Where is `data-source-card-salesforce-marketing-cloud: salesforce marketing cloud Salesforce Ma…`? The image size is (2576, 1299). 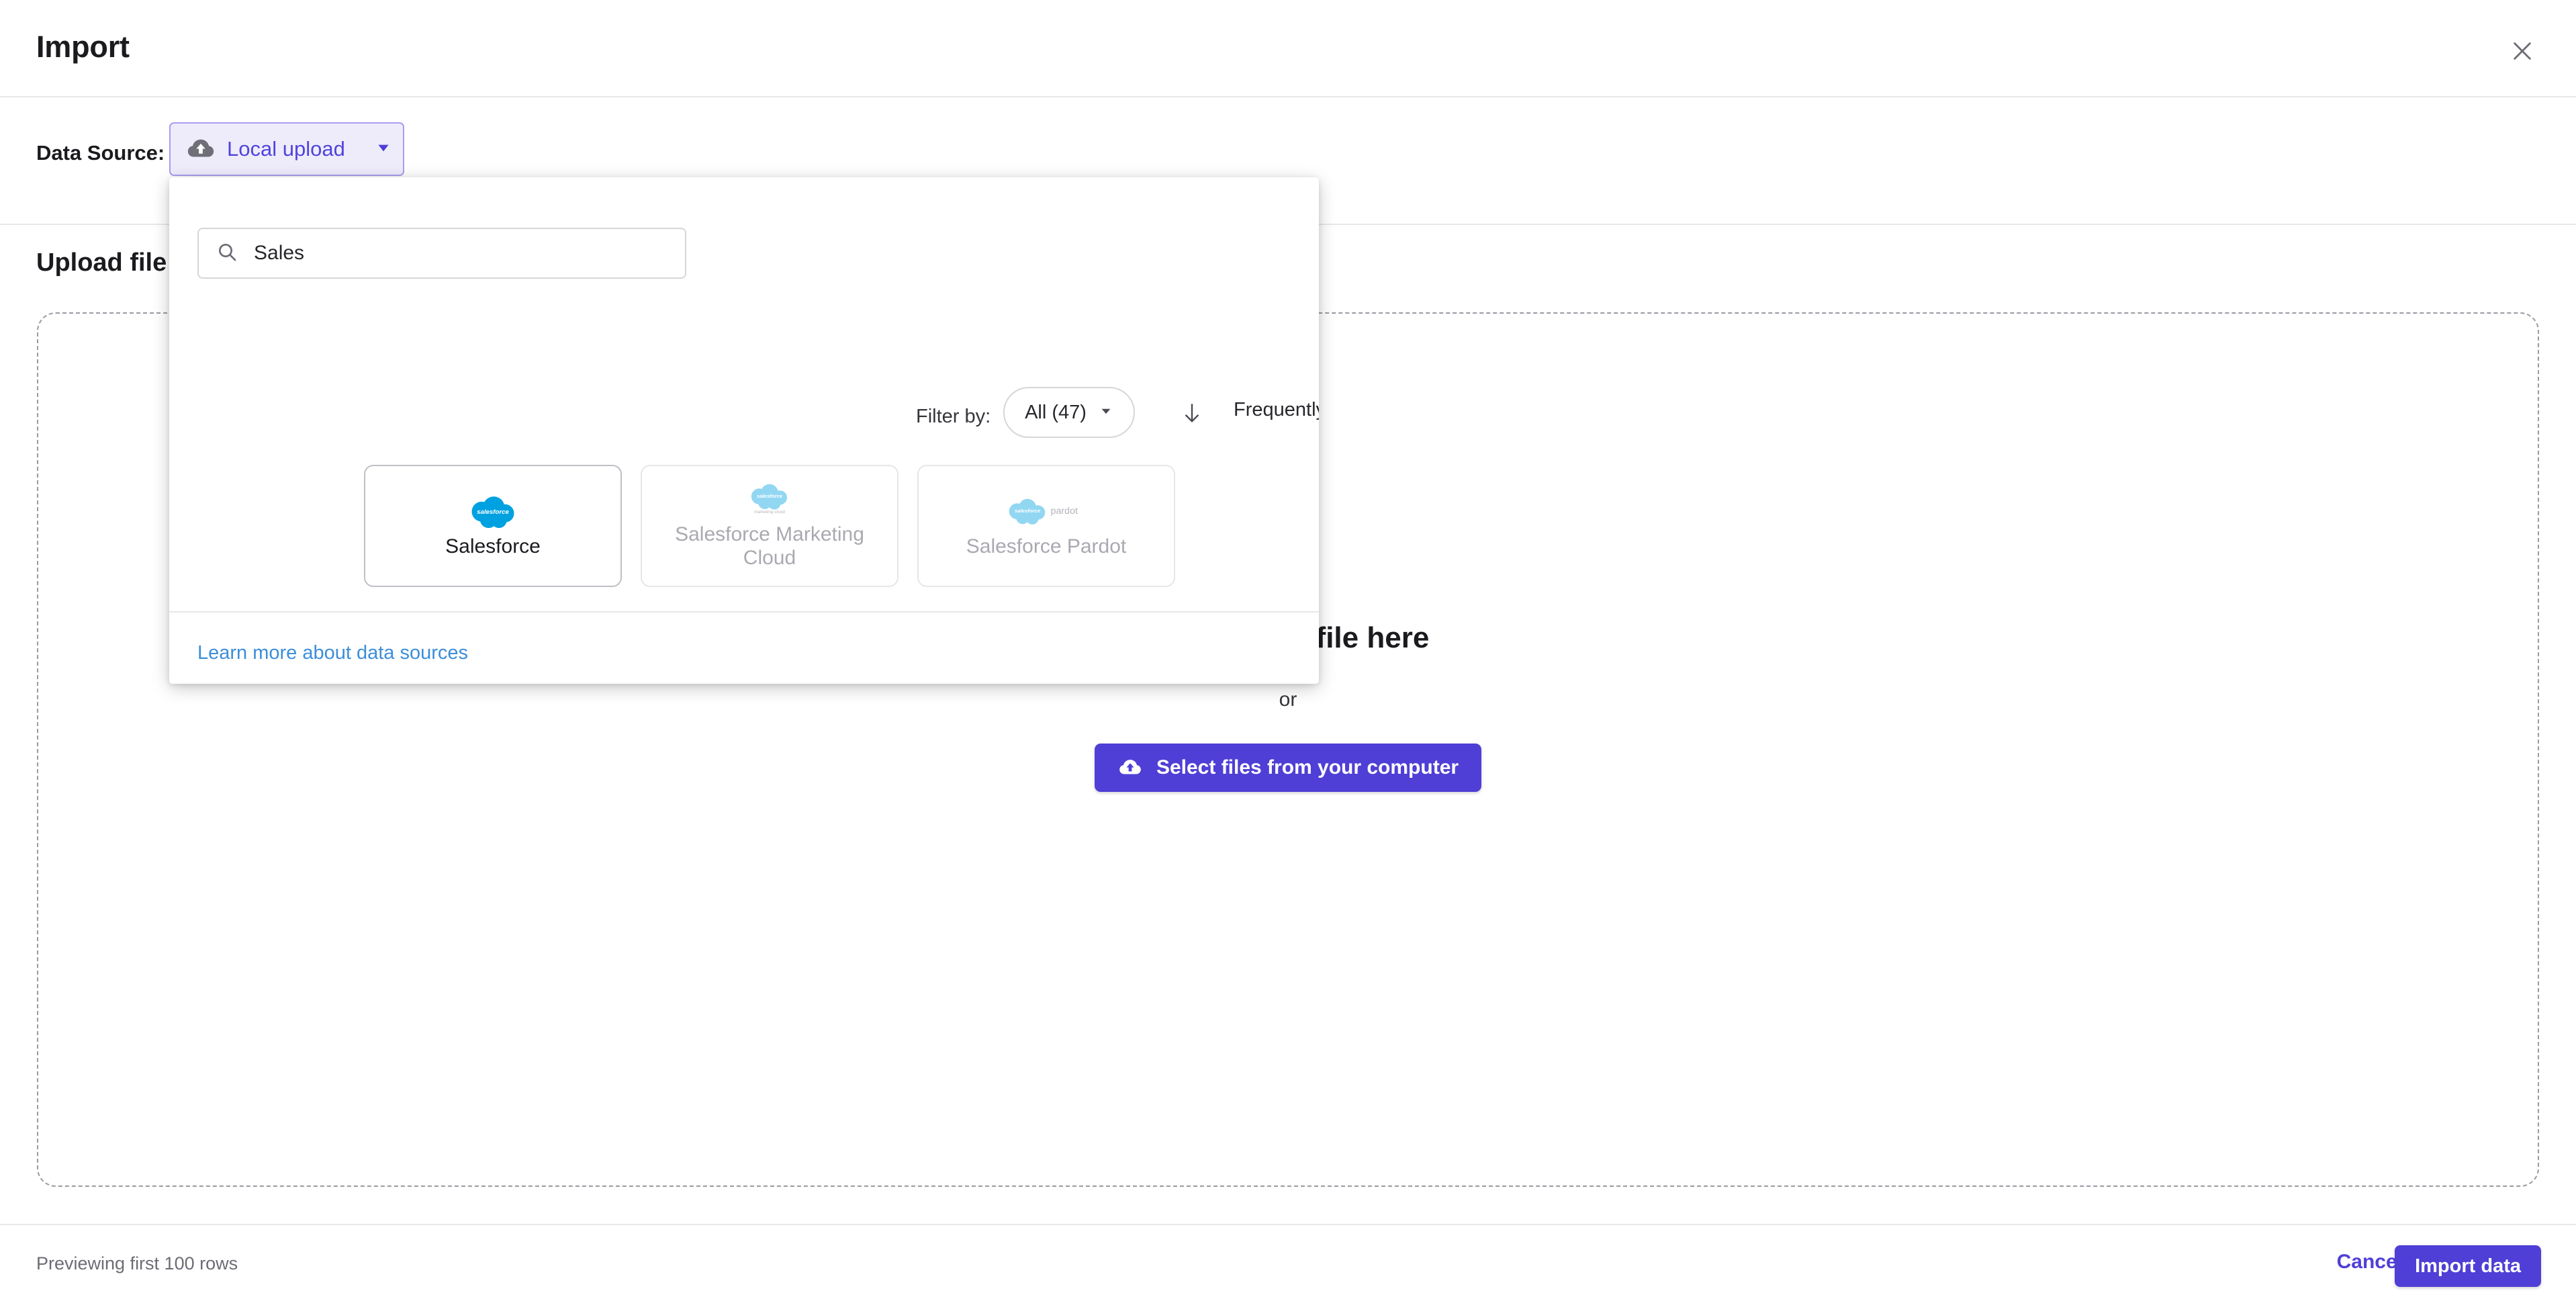 data-source-card-salesforce-marketing-cloud: salesforce marketing cloud Salesforce Ma… is located at coordinates (770, 526).